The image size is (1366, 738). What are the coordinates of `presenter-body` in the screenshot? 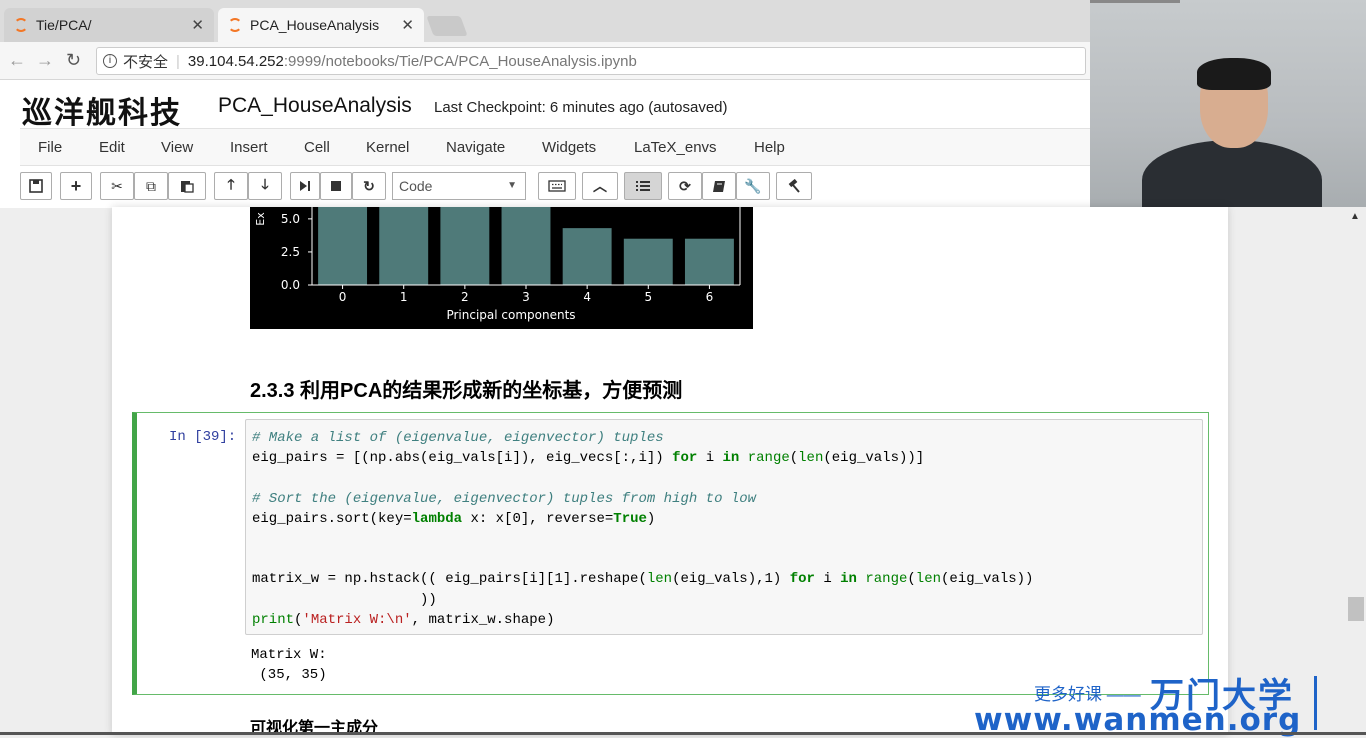 It's located at (1232, 173).